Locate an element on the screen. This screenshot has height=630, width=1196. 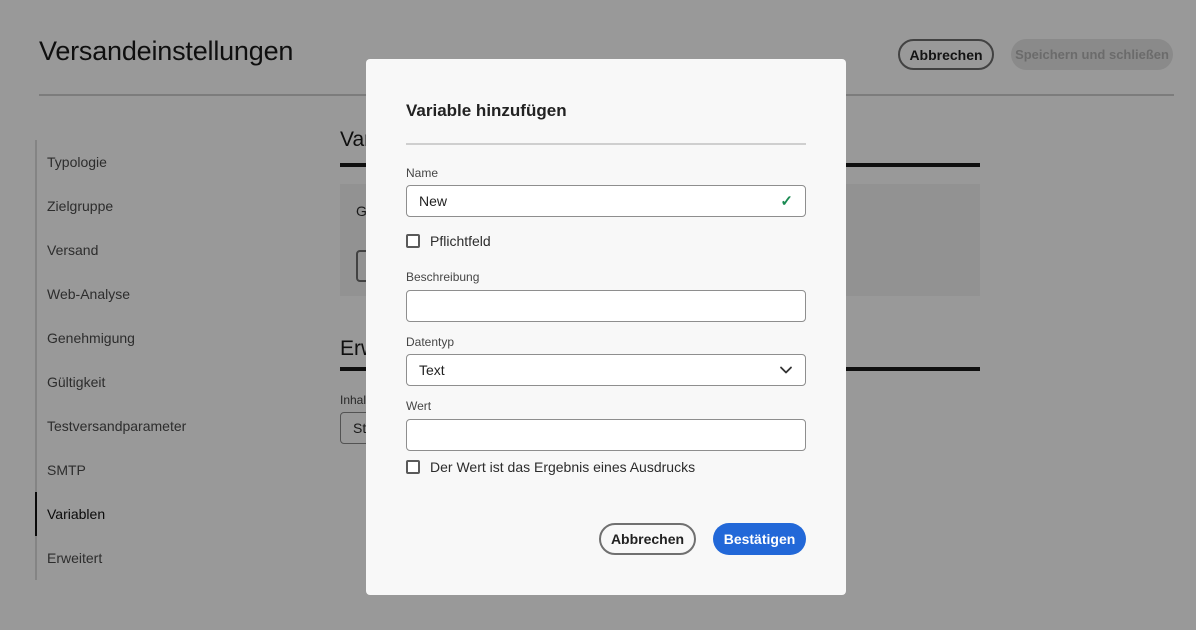
name-field: New ✓ is located at coordinates (606, 201).